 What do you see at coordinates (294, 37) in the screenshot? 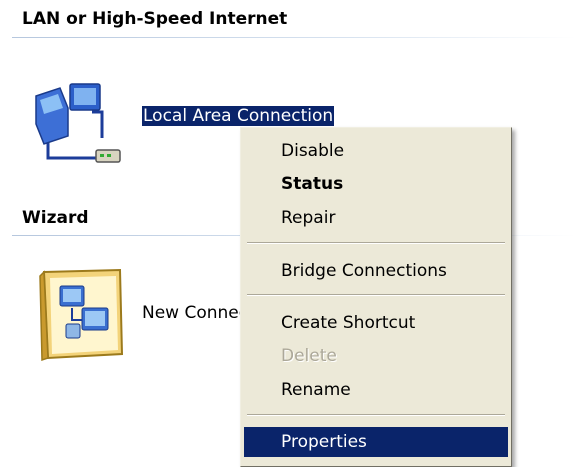
I see `group-divider` at bounding box center [294, 37].